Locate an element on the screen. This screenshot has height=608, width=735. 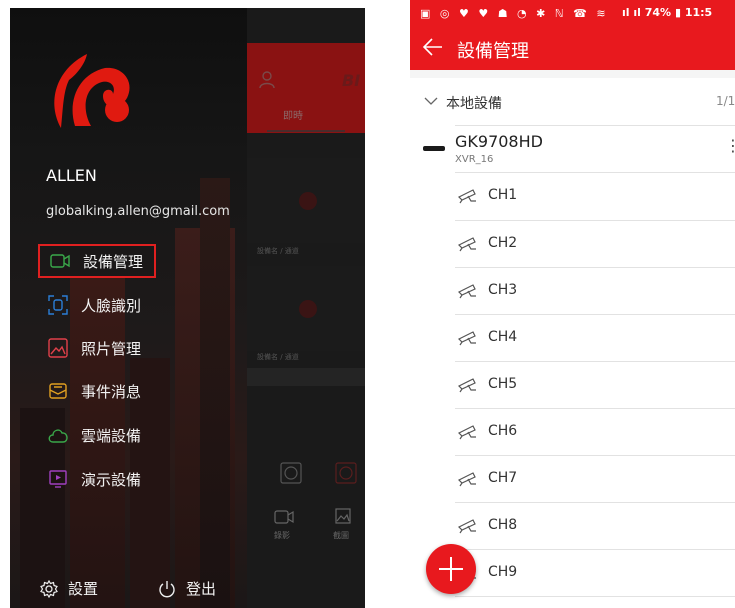
menu-item-event-messages: 事件消息 is located at coordinates (131, 391).